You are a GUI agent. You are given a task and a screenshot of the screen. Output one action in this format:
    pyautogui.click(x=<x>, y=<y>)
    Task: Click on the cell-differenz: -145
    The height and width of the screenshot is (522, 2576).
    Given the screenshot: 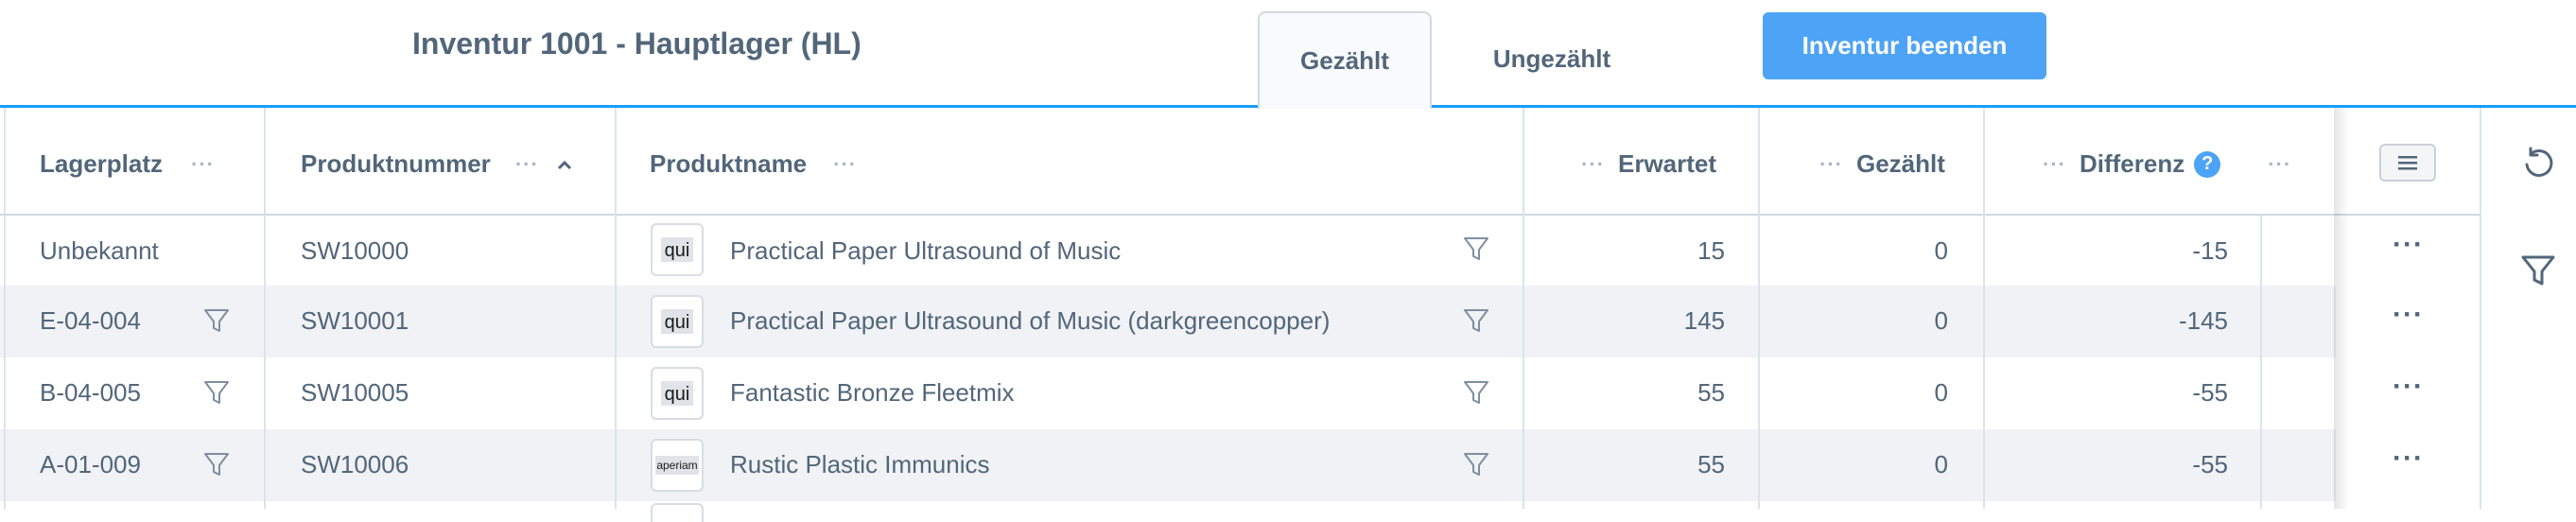 What is the action you would take?
    pyautogui.click(x=2203, y=320)
    